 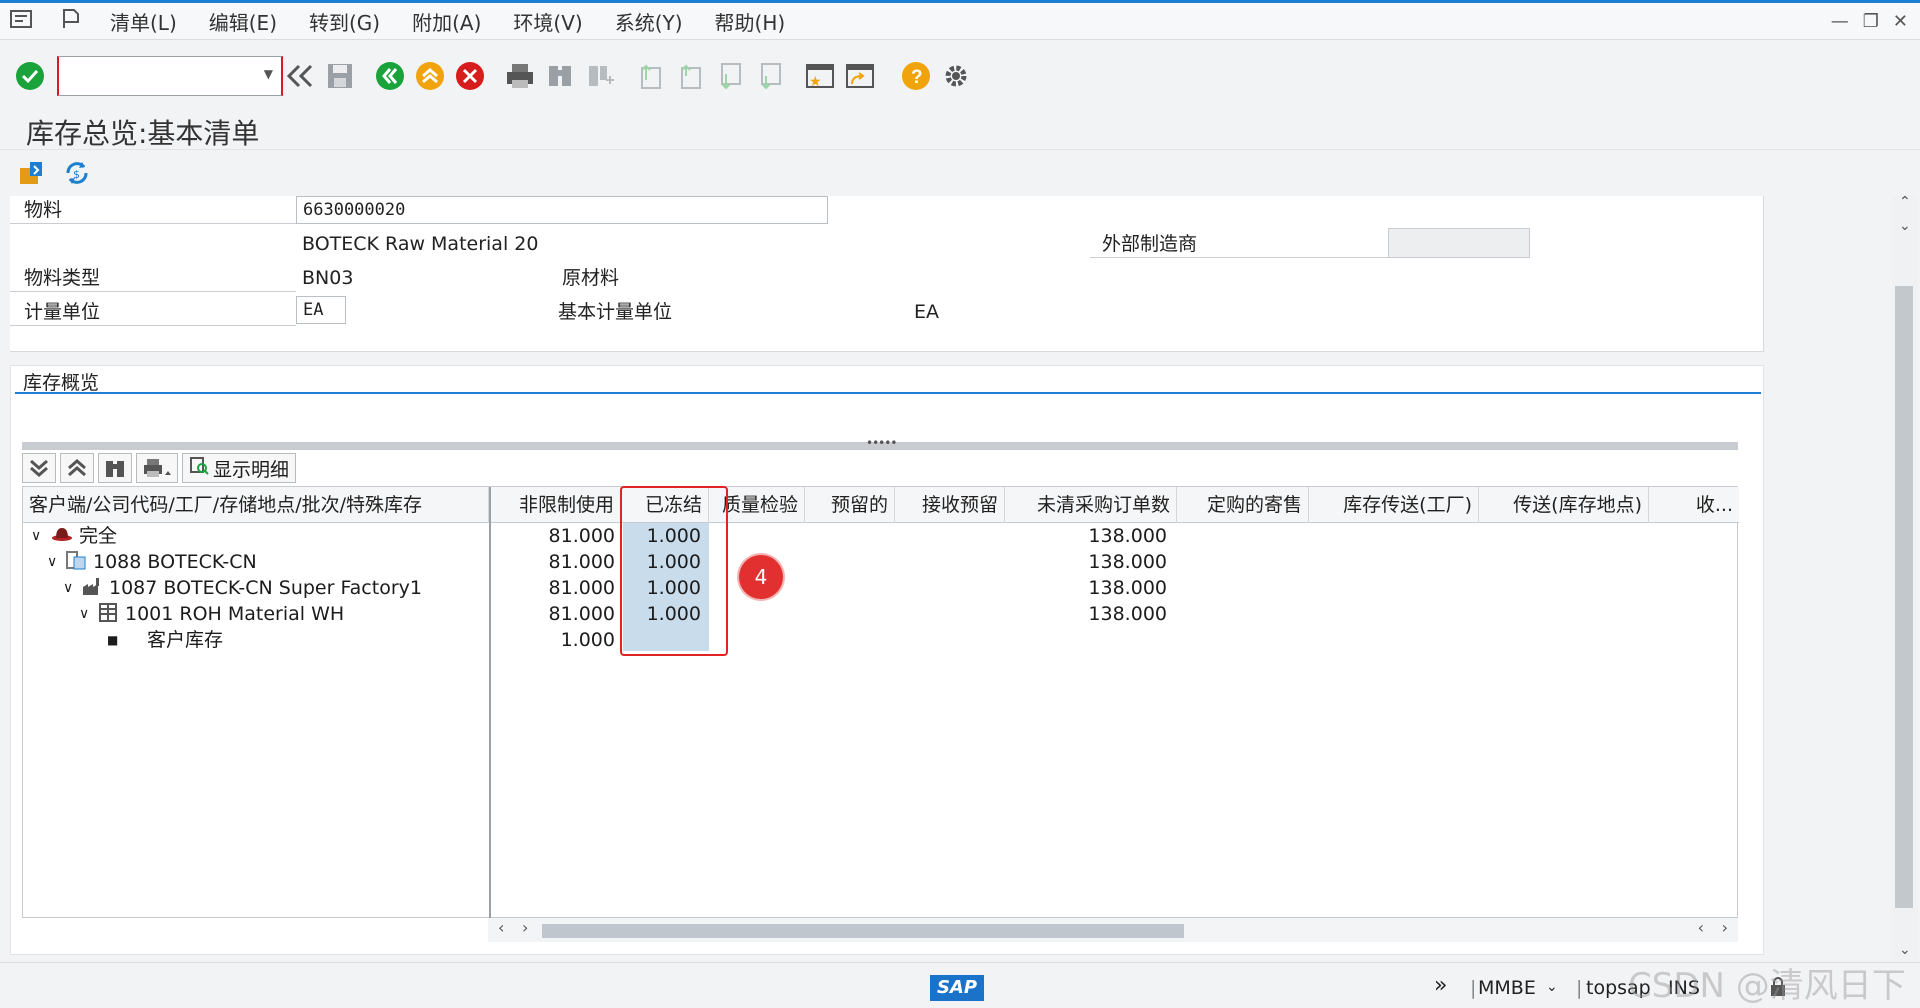 I want to click on material-label: 物料, so click(x=153, y=210).